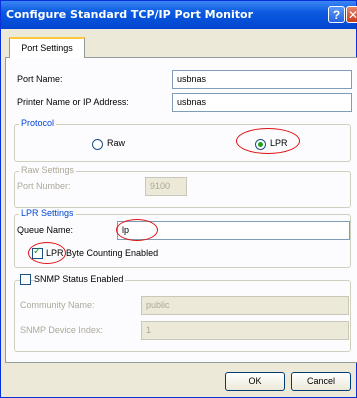 The image size is (357, 398). I want to click on protocol-group-label: Protocol, so click(38, 123).